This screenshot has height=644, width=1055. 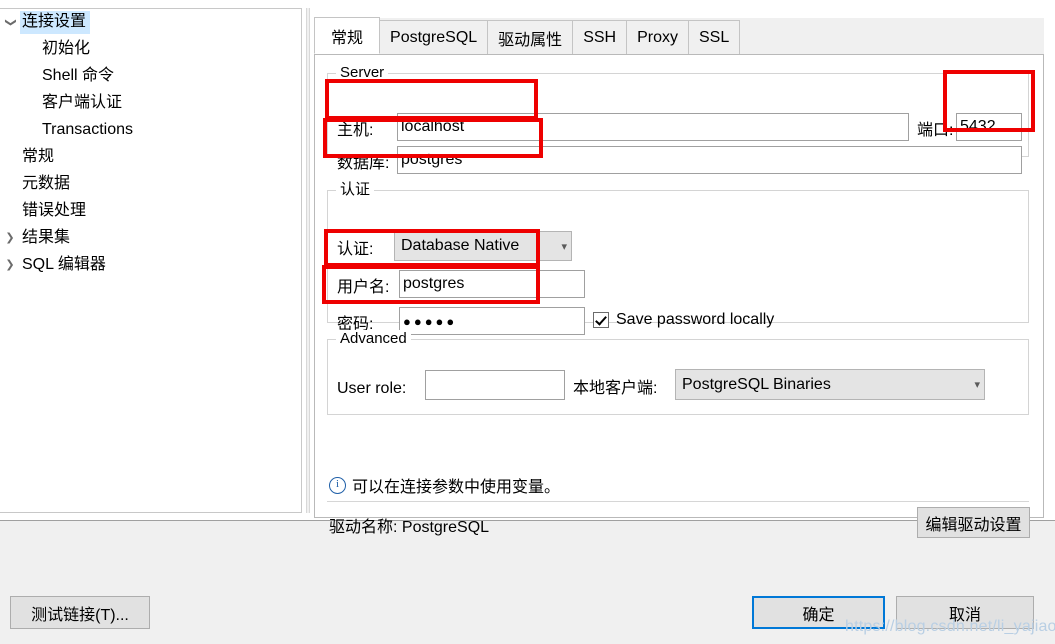 I want to click on username-label: 用户名:, so click(x=363, y=287).